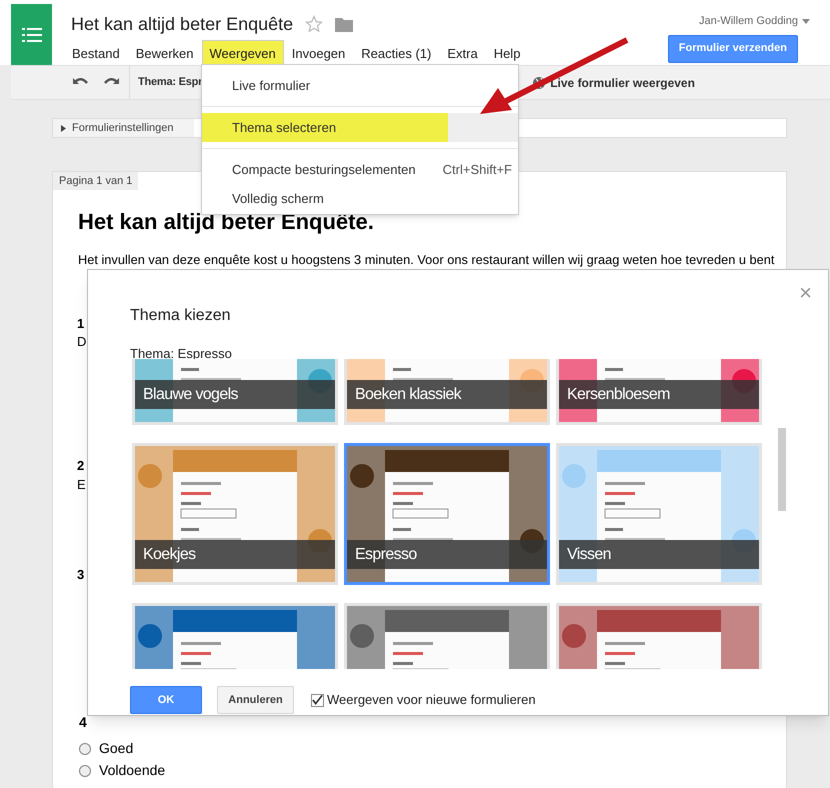 The image size is (830, 788). What do you see at coordinates (782, 469) in the screenshot?
I see `scrollbar-thumb` at bounding box center [782, 469].